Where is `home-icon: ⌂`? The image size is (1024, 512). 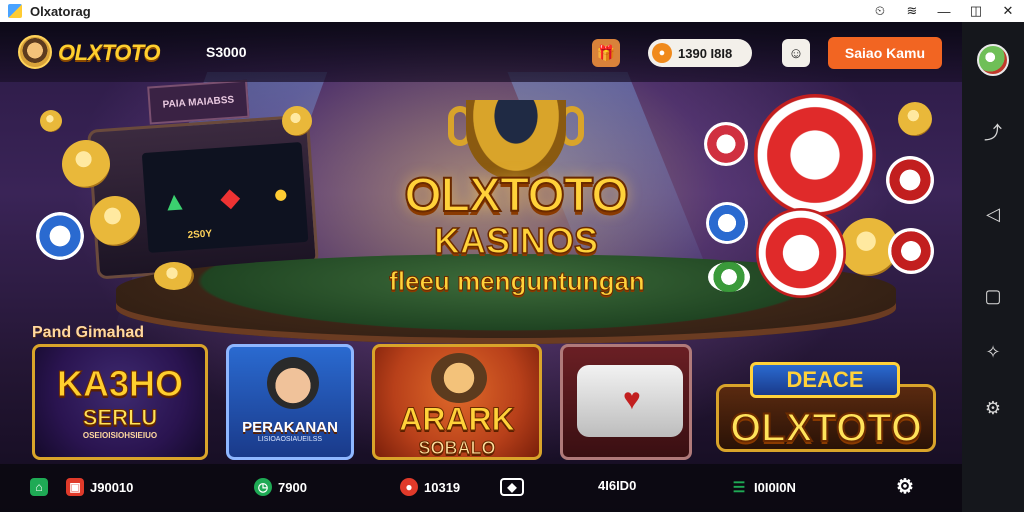
home-icon: ⌂ is located at coordinates (39, 487).